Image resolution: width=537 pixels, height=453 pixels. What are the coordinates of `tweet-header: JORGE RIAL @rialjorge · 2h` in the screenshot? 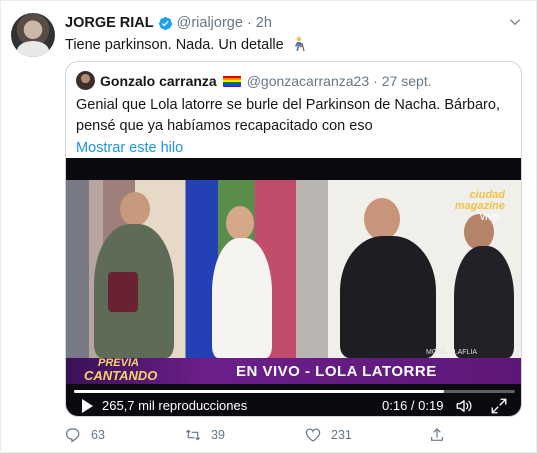 It's located at (168, 23).